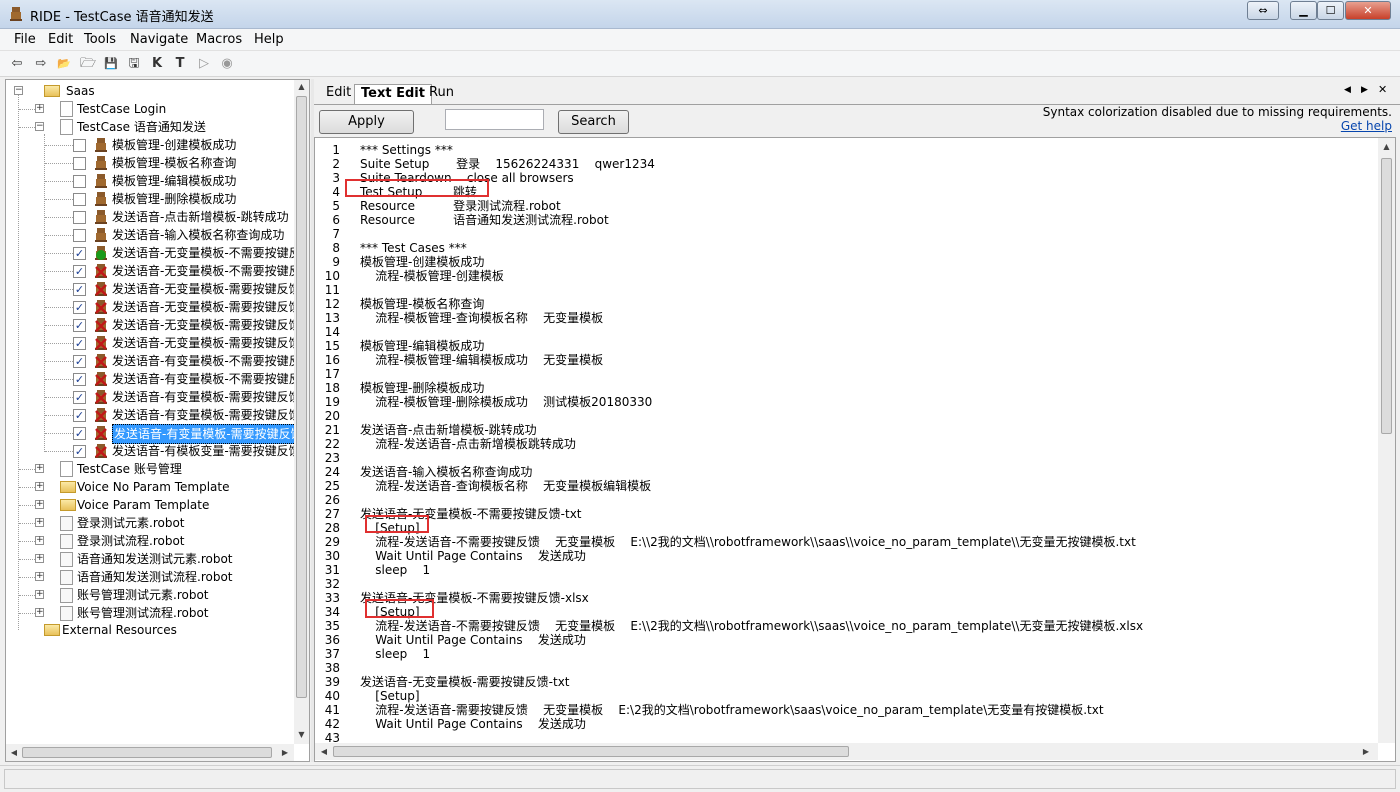 The image size is (1400, 792). Describe the element at coordinates (157, 253) in the screenshot. I see `tree-item: ✓ 发送语音-无变量模板-不需要按键反馈-txt` at that location.